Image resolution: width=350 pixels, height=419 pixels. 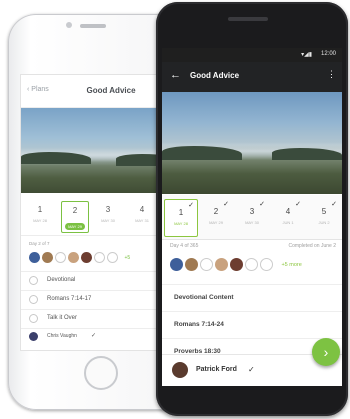 I want to click on more-friends-link: +5 more, so click(x=291, y=265).